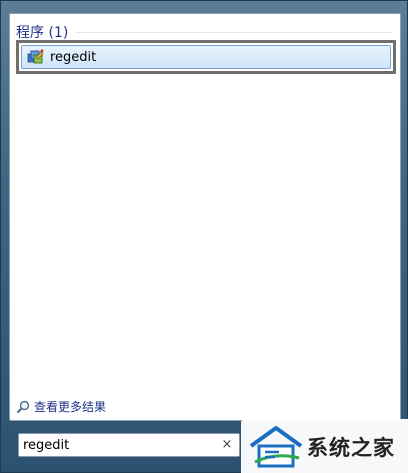  What do you see at coordinates (276, 446) in the screenshot?
I see `house-logo-icon` at bounding box center [276, 446].